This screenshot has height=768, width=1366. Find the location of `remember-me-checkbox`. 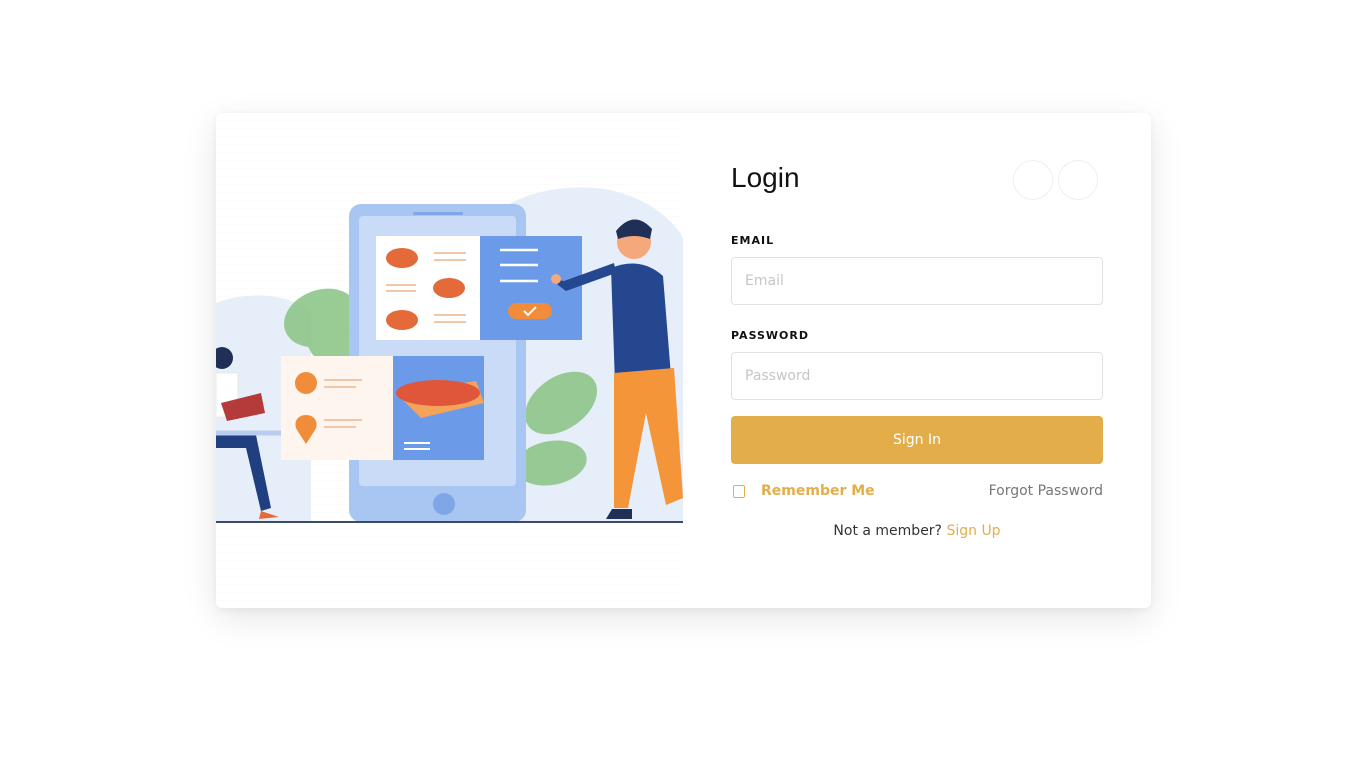

remember-me-checkbox is located at coordinates (739, 491).